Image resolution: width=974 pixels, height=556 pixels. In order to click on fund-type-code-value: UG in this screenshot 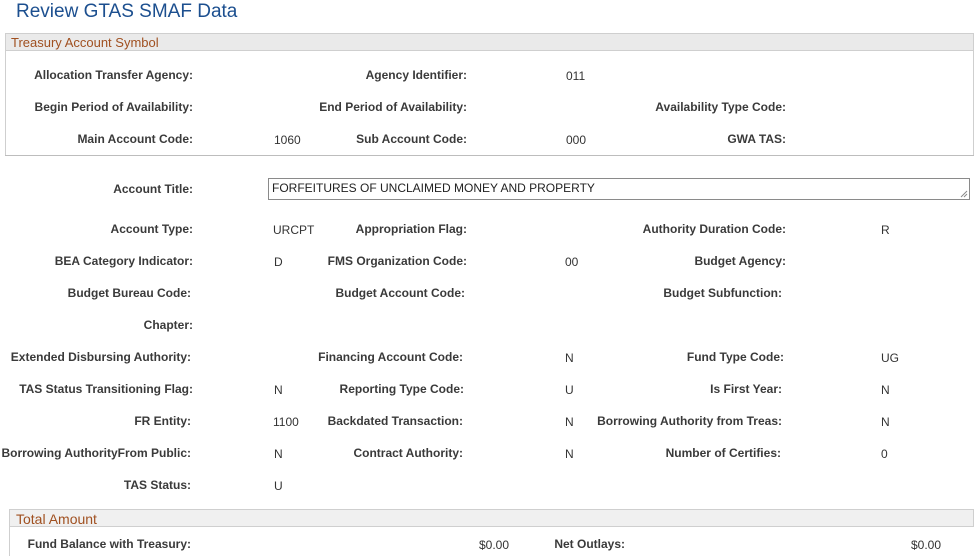, I will do `click(890, 358)`.